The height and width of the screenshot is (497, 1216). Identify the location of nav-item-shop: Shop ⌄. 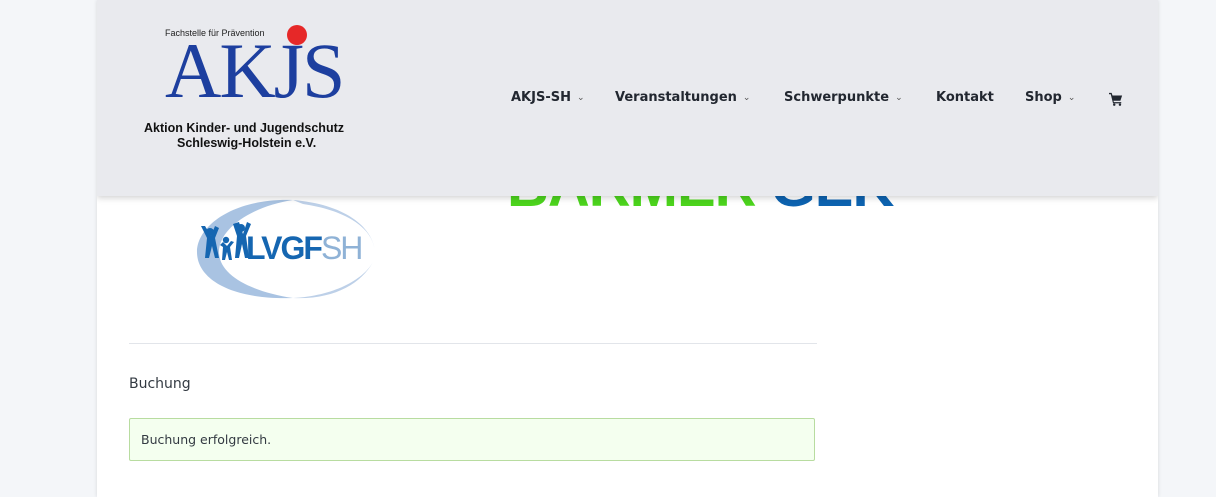
(1050, 97).